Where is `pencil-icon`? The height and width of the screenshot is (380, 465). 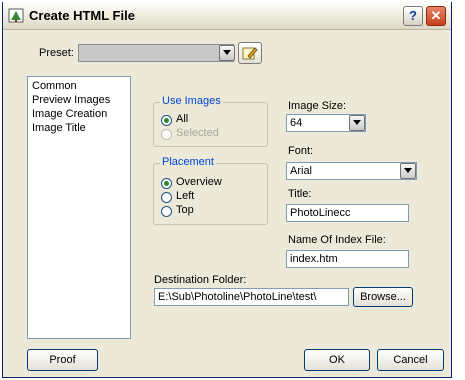
pencil-icon is located at coordinates (250, 53).